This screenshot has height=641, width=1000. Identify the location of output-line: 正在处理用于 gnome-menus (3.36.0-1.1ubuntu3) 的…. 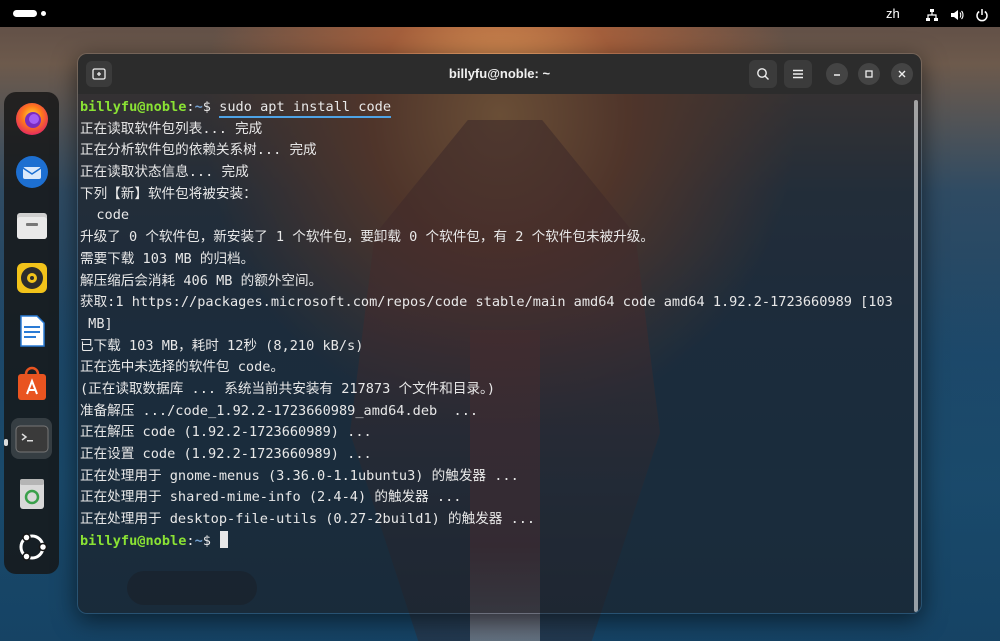
(299, 475).